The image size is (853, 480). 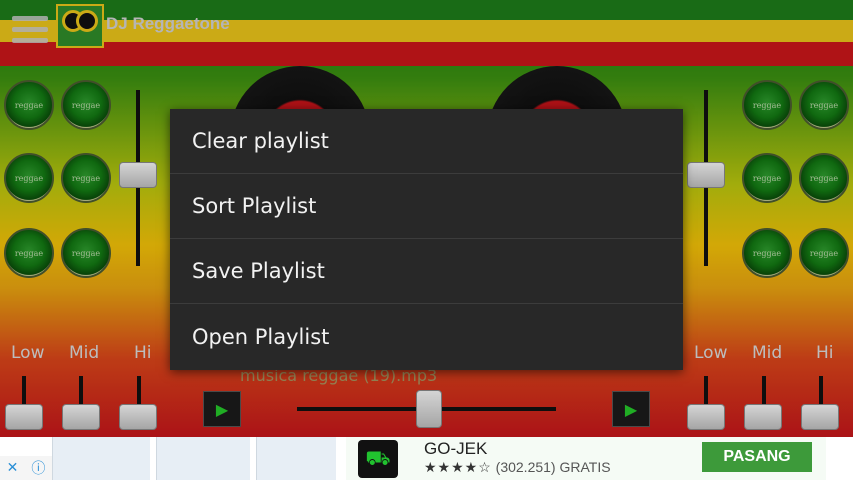 What do you see at coordinates (426, 141) in the screenshot?
I see `menu-item-clear-playlist: Clear playlist` at bounding box center [426, 141].